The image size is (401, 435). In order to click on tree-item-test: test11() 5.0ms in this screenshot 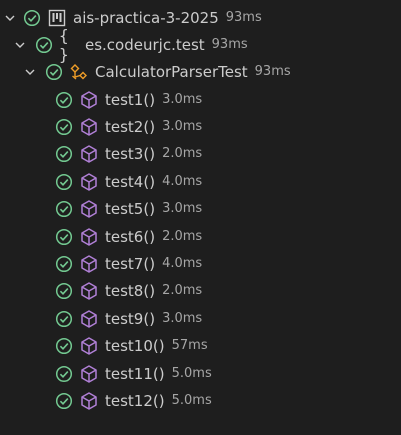, I will do `click(200, 373)`.